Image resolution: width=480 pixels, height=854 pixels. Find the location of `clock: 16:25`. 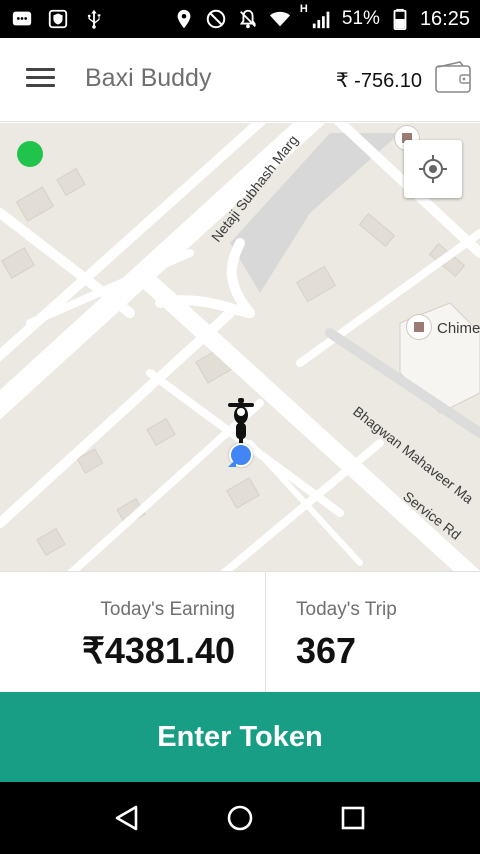

clock: 16:25 is located at coordinates (444, 18).